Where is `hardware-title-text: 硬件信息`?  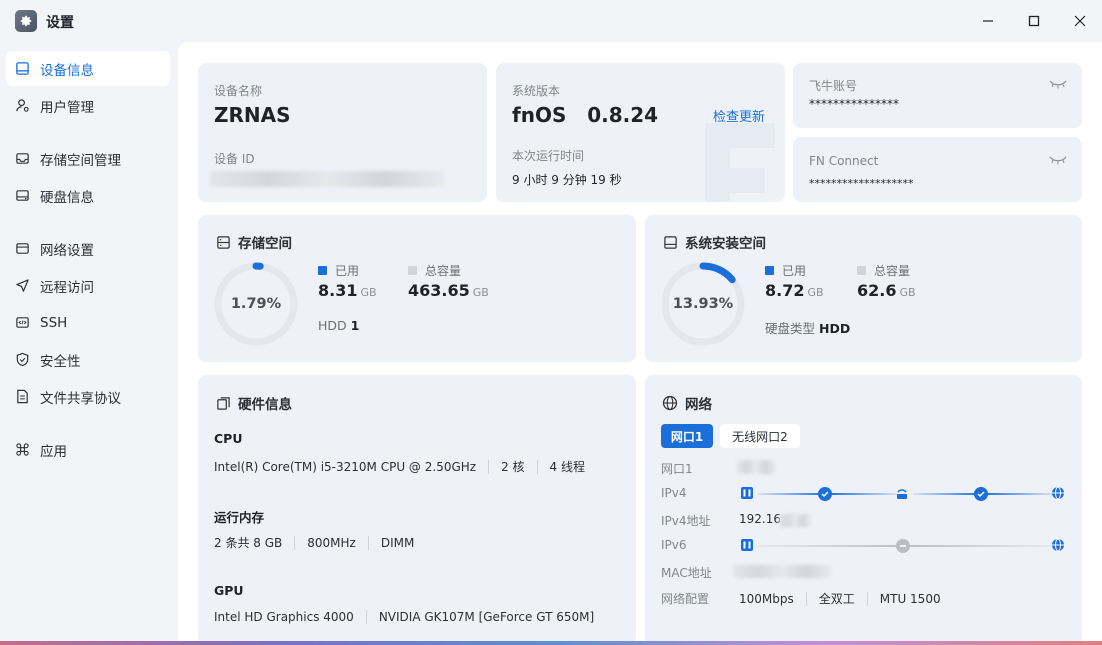 hardware-title-text: 硬件信息 is located at coordinates (265, 405).